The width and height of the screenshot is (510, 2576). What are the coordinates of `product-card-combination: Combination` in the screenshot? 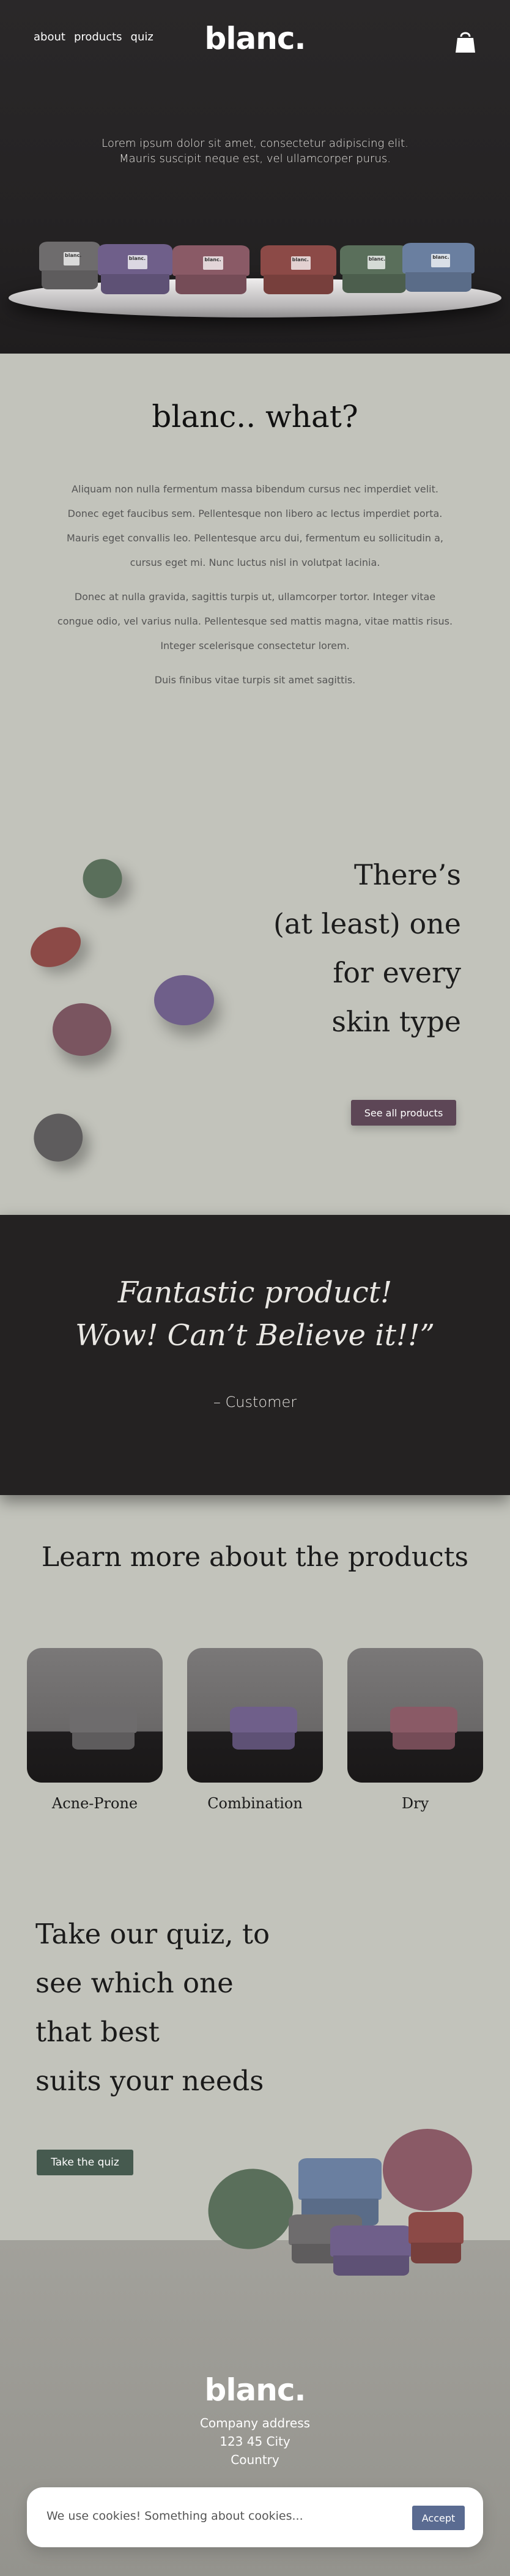 It's located at (255, 1730).